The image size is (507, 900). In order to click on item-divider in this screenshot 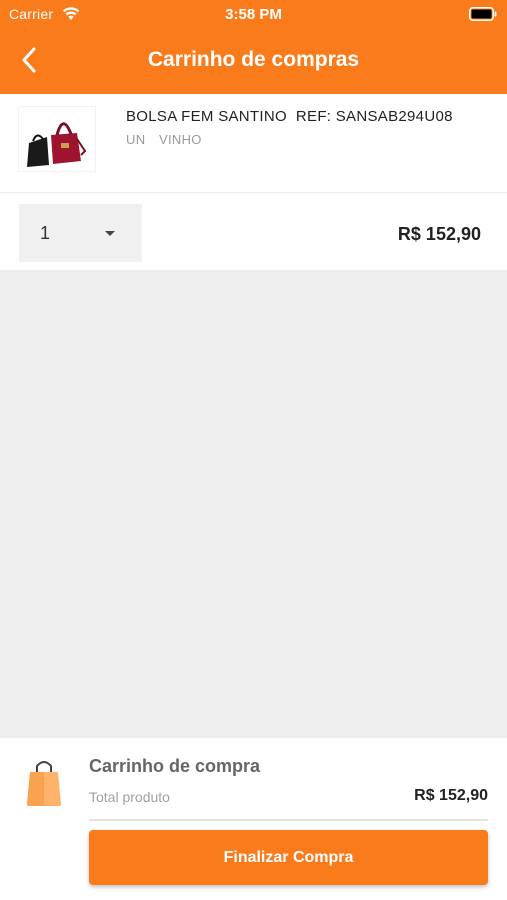, I will do `click(253, 192)`.